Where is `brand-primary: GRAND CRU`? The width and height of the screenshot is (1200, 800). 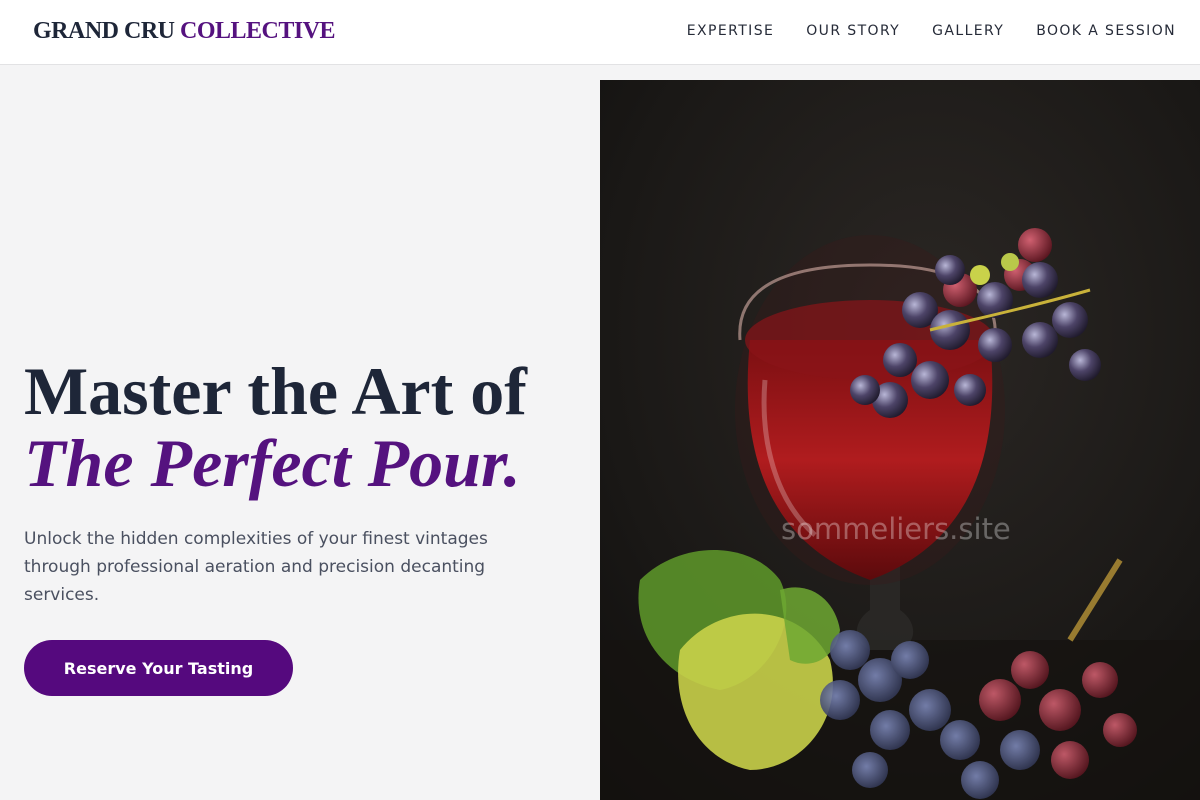 brand-primary: GRAND CRU is located at coordinates (104, 31).